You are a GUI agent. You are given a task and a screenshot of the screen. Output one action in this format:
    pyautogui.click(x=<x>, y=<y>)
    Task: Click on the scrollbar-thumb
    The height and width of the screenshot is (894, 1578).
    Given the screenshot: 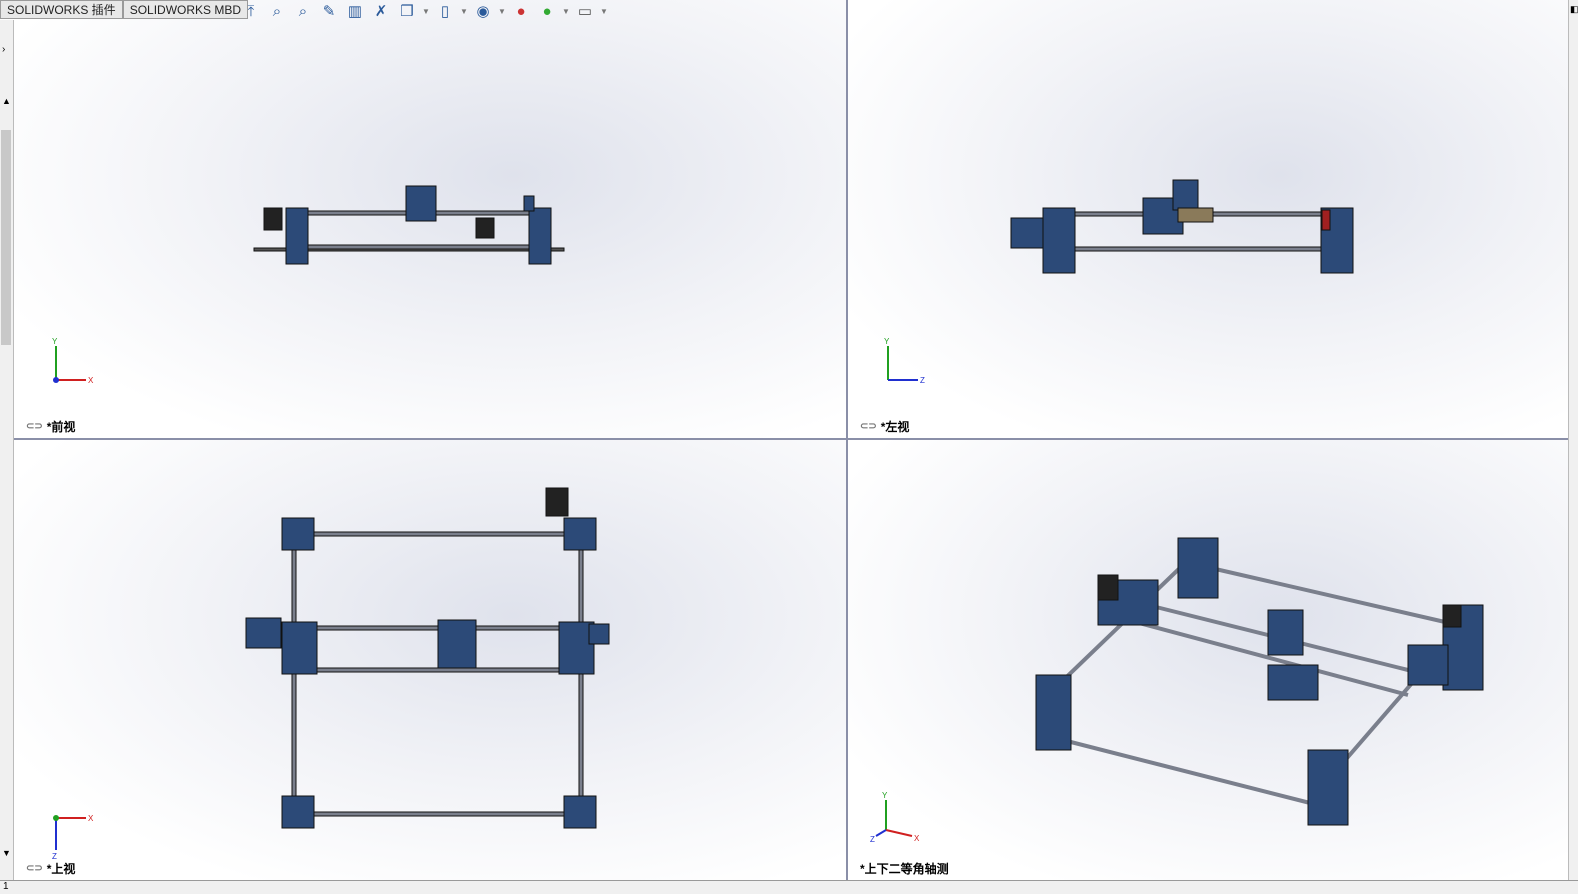 What is the action you would take?
    pyautogui.click(x=6, y=237)
    